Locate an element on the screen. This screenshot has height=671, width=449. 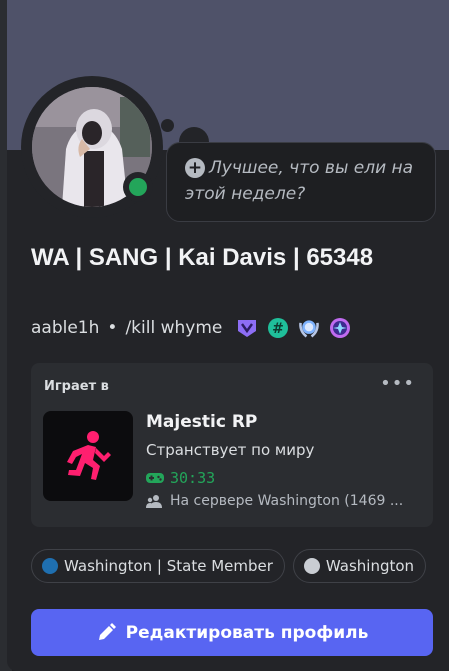
add-status-icon: + is located at coordinates (195, 168).